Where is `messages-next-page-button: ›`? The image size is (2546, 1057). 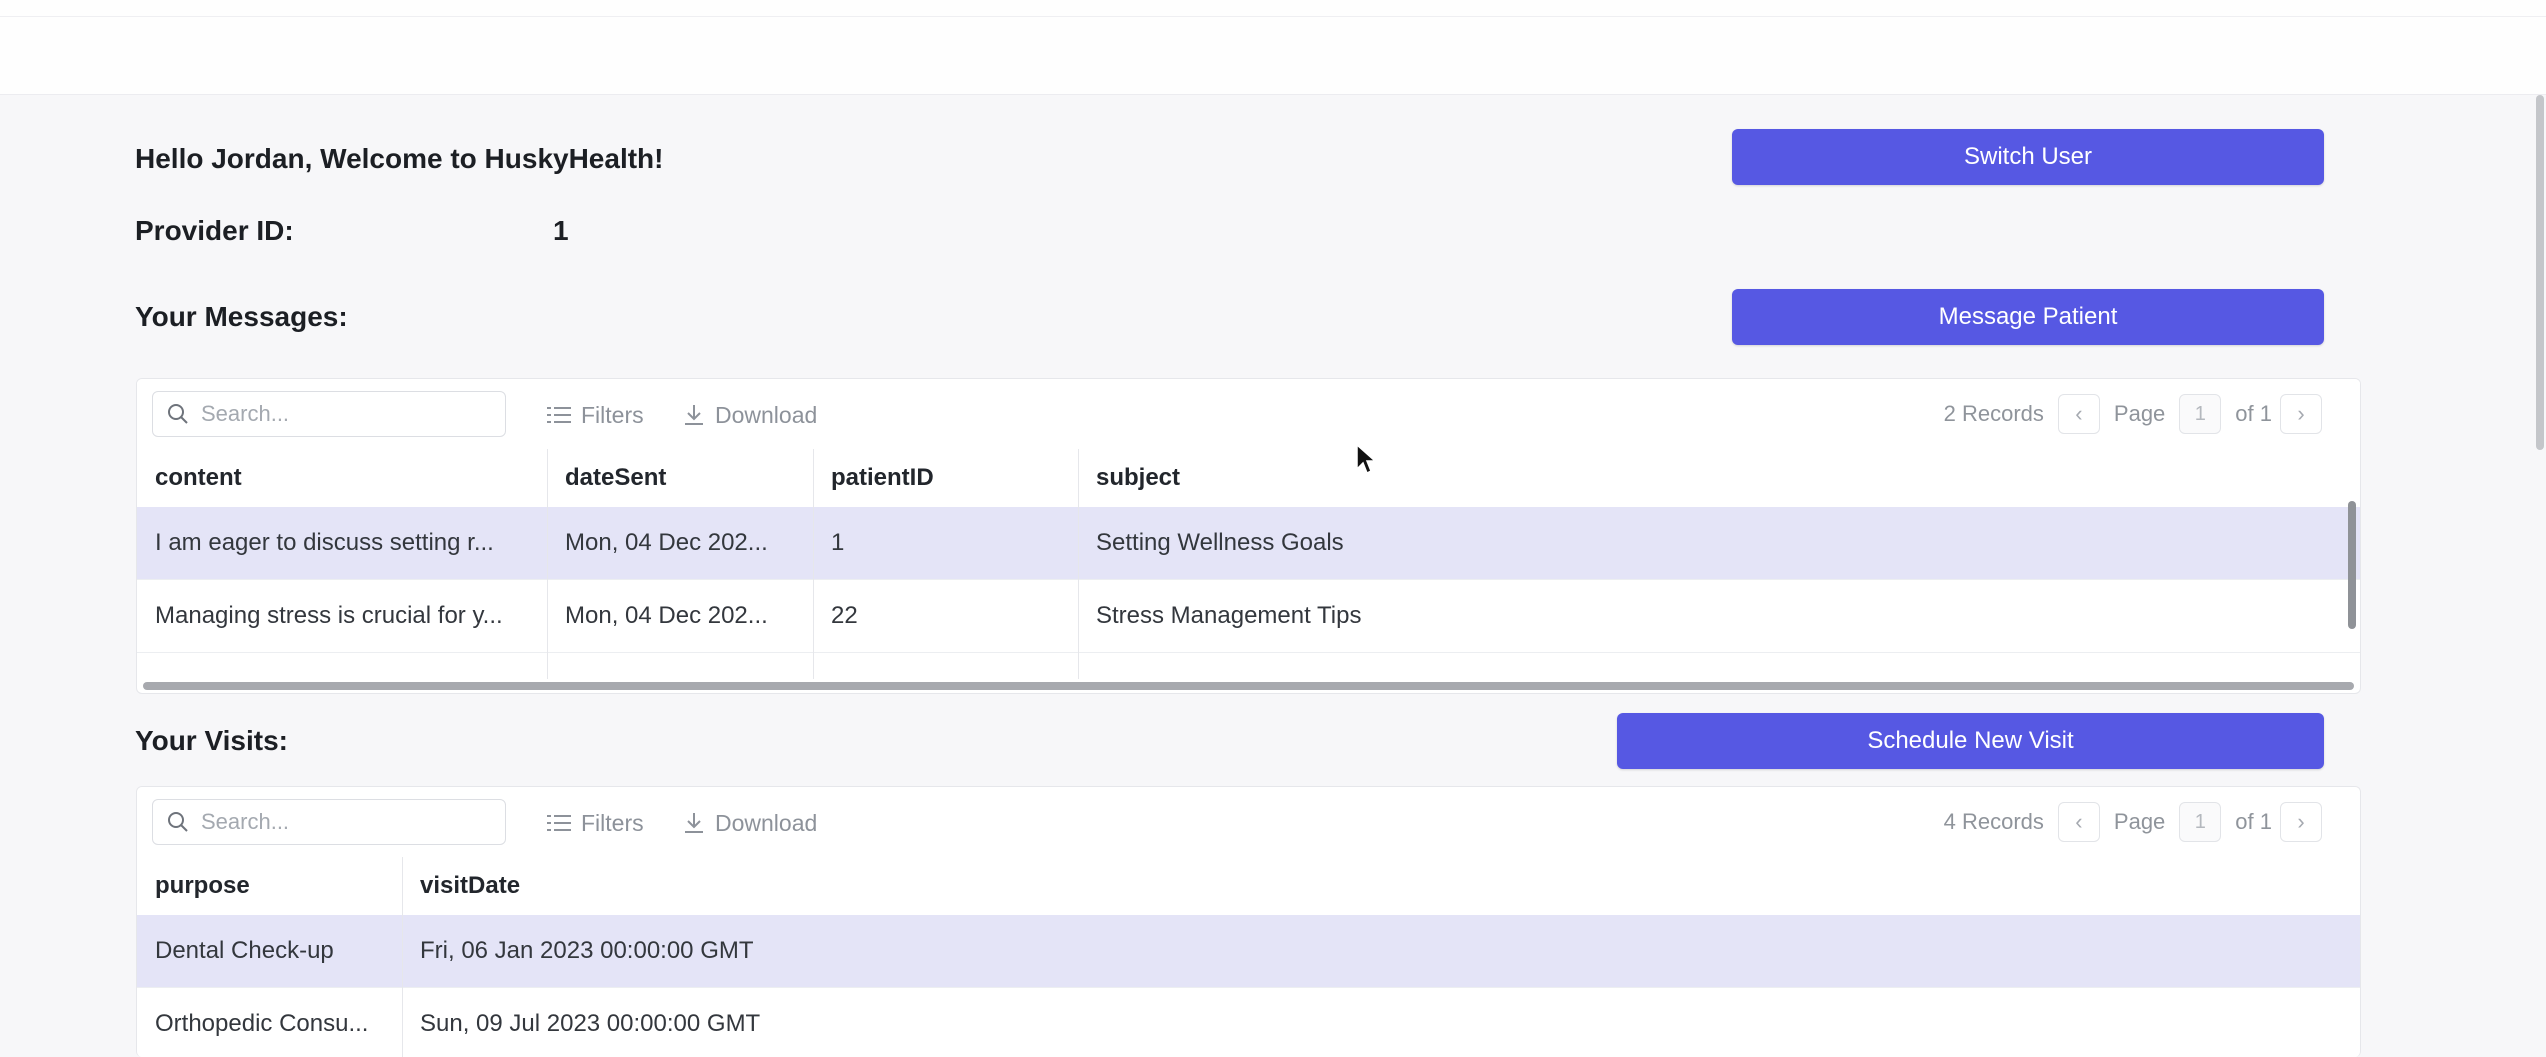 messages-next-page-button: › is located at coordinates (2301, 414).